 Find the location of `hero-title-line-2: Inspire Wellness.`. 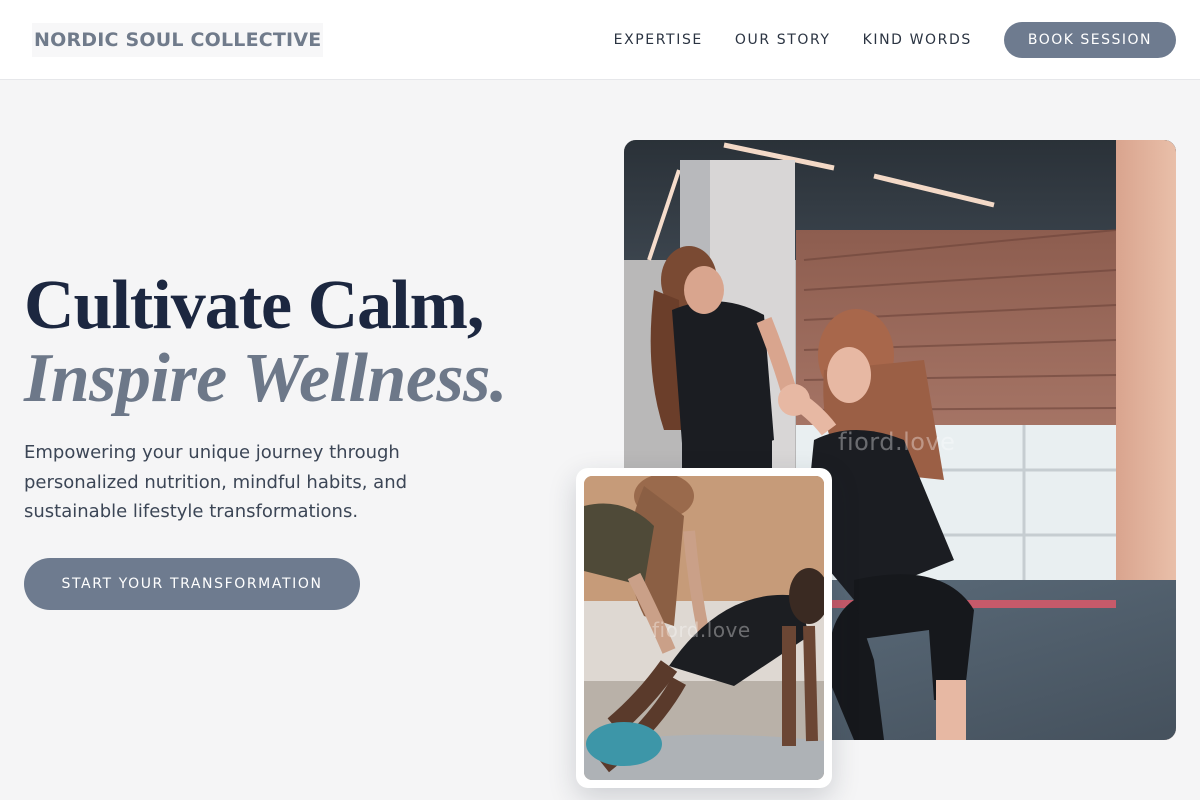

hero-title-line-2: Inspire Wellness. is located at coordinates (265, 378).